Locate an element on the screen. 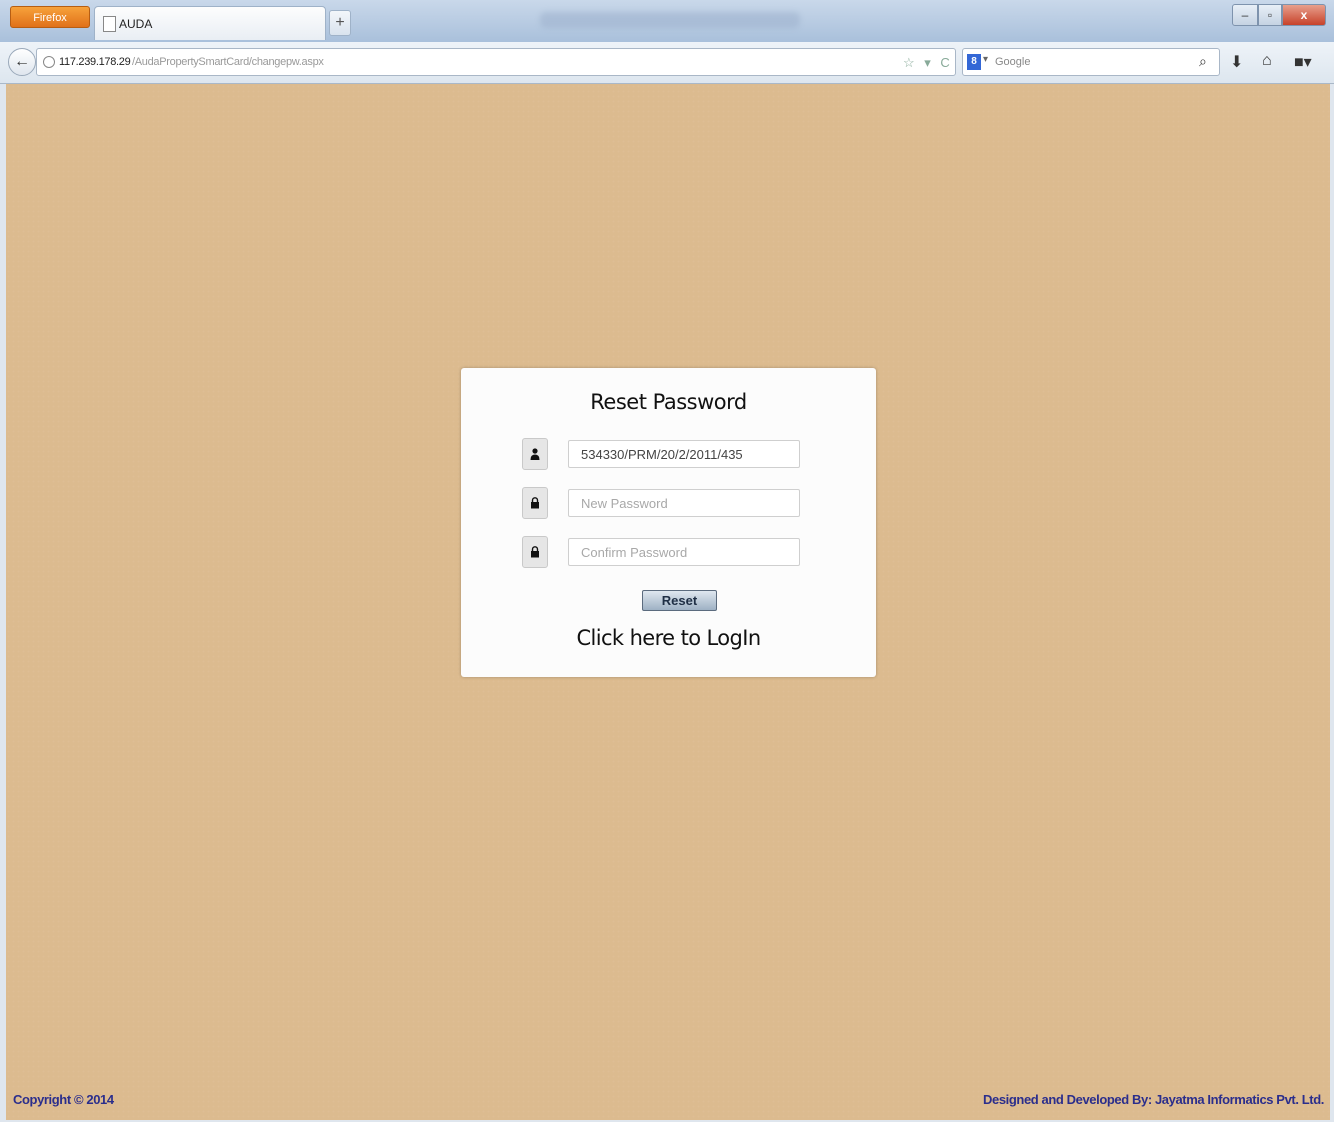  copyright-text: Copyright © 2014 is located at coordinates (63, 1099).